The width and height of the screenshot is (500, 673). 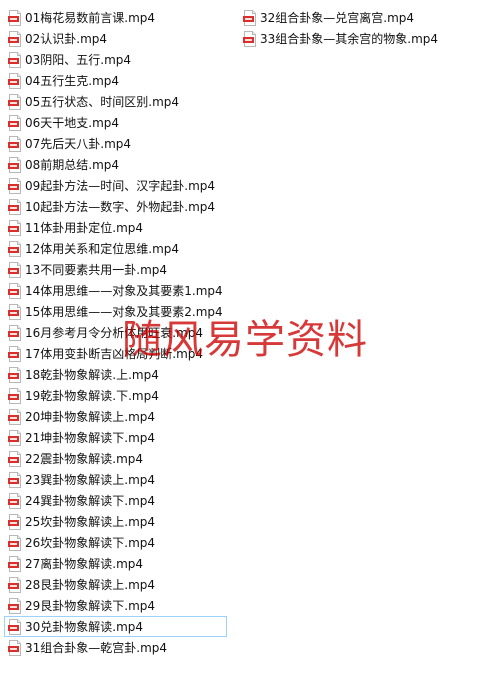 What do you see at coordinates (84, 227) in the screenshot?
I see `file-name: 11体卦用卦定位.mp4` at bounding box center [84, 227].